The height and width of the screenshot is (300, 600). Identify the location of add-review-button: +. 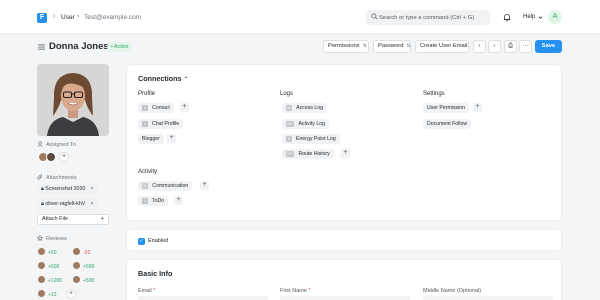
(71, 294).